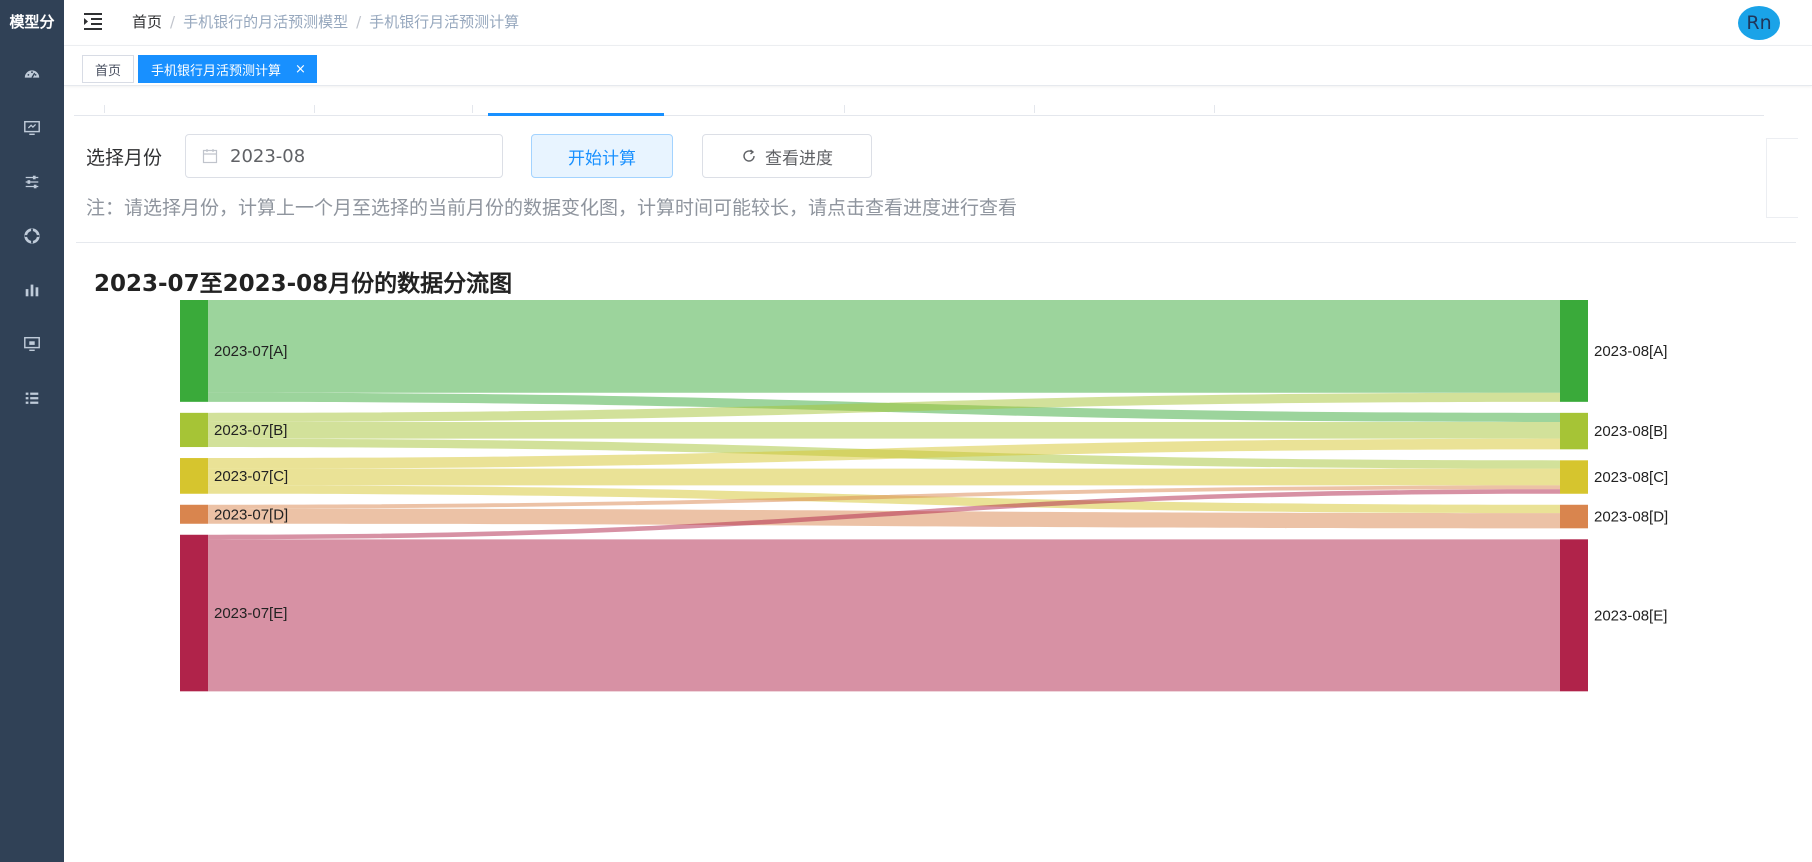  Describe the element at coordinates (1630, 615) in the screenshot. I see `right-node-label: 2023-08[E]` at that location.